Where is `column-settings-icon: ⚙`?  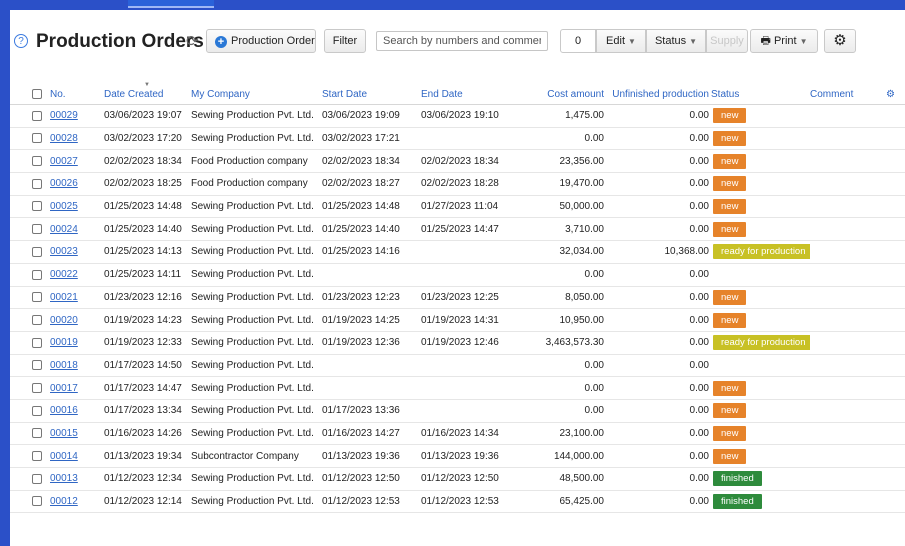 column-settings-icon: ⚙ is located at coordinates (890, 94).